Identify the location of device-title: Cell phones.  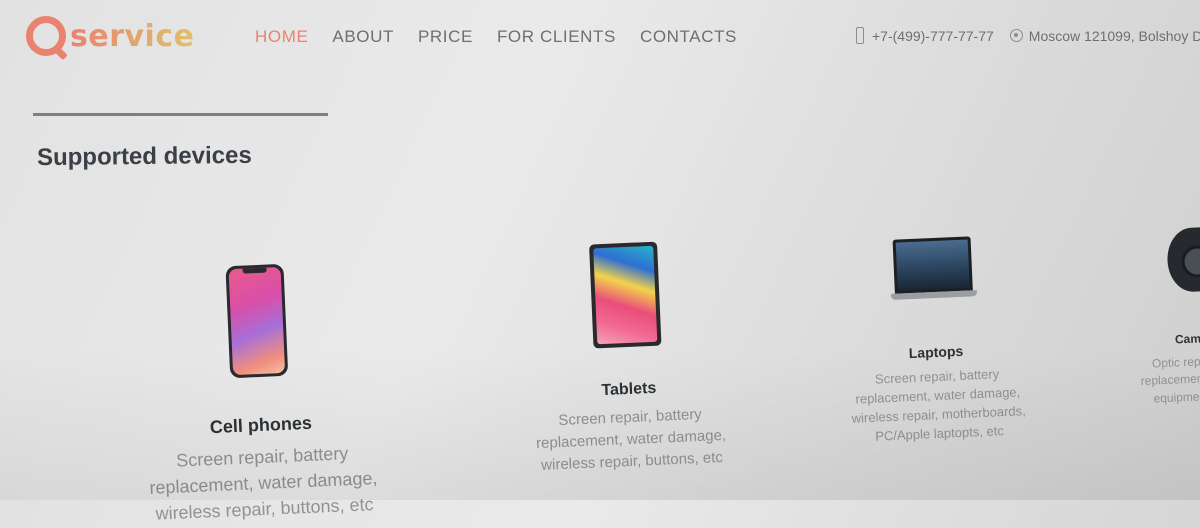
(261, 425).